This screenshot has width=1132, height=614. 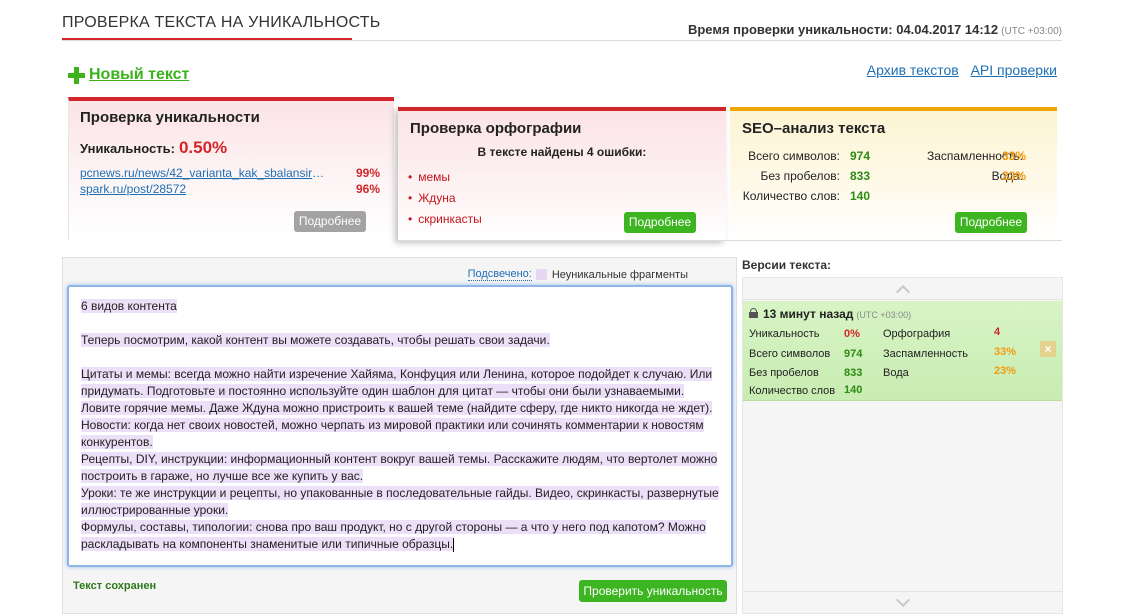 I want to click on seo-words: 140, so click(x=860, y=196).